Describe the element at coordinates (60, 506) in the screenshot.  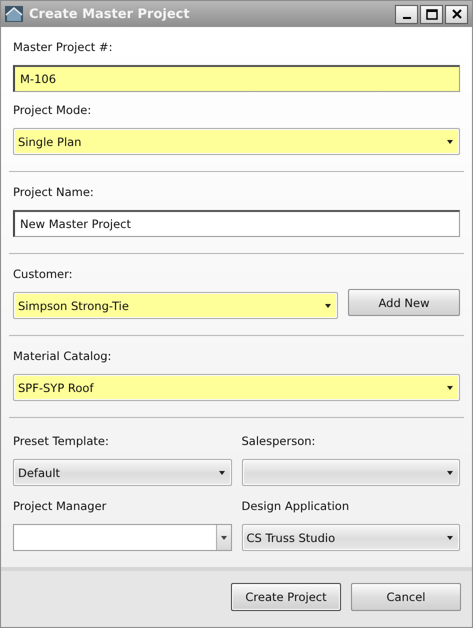
I see `field-label: Project Manager` at that location.